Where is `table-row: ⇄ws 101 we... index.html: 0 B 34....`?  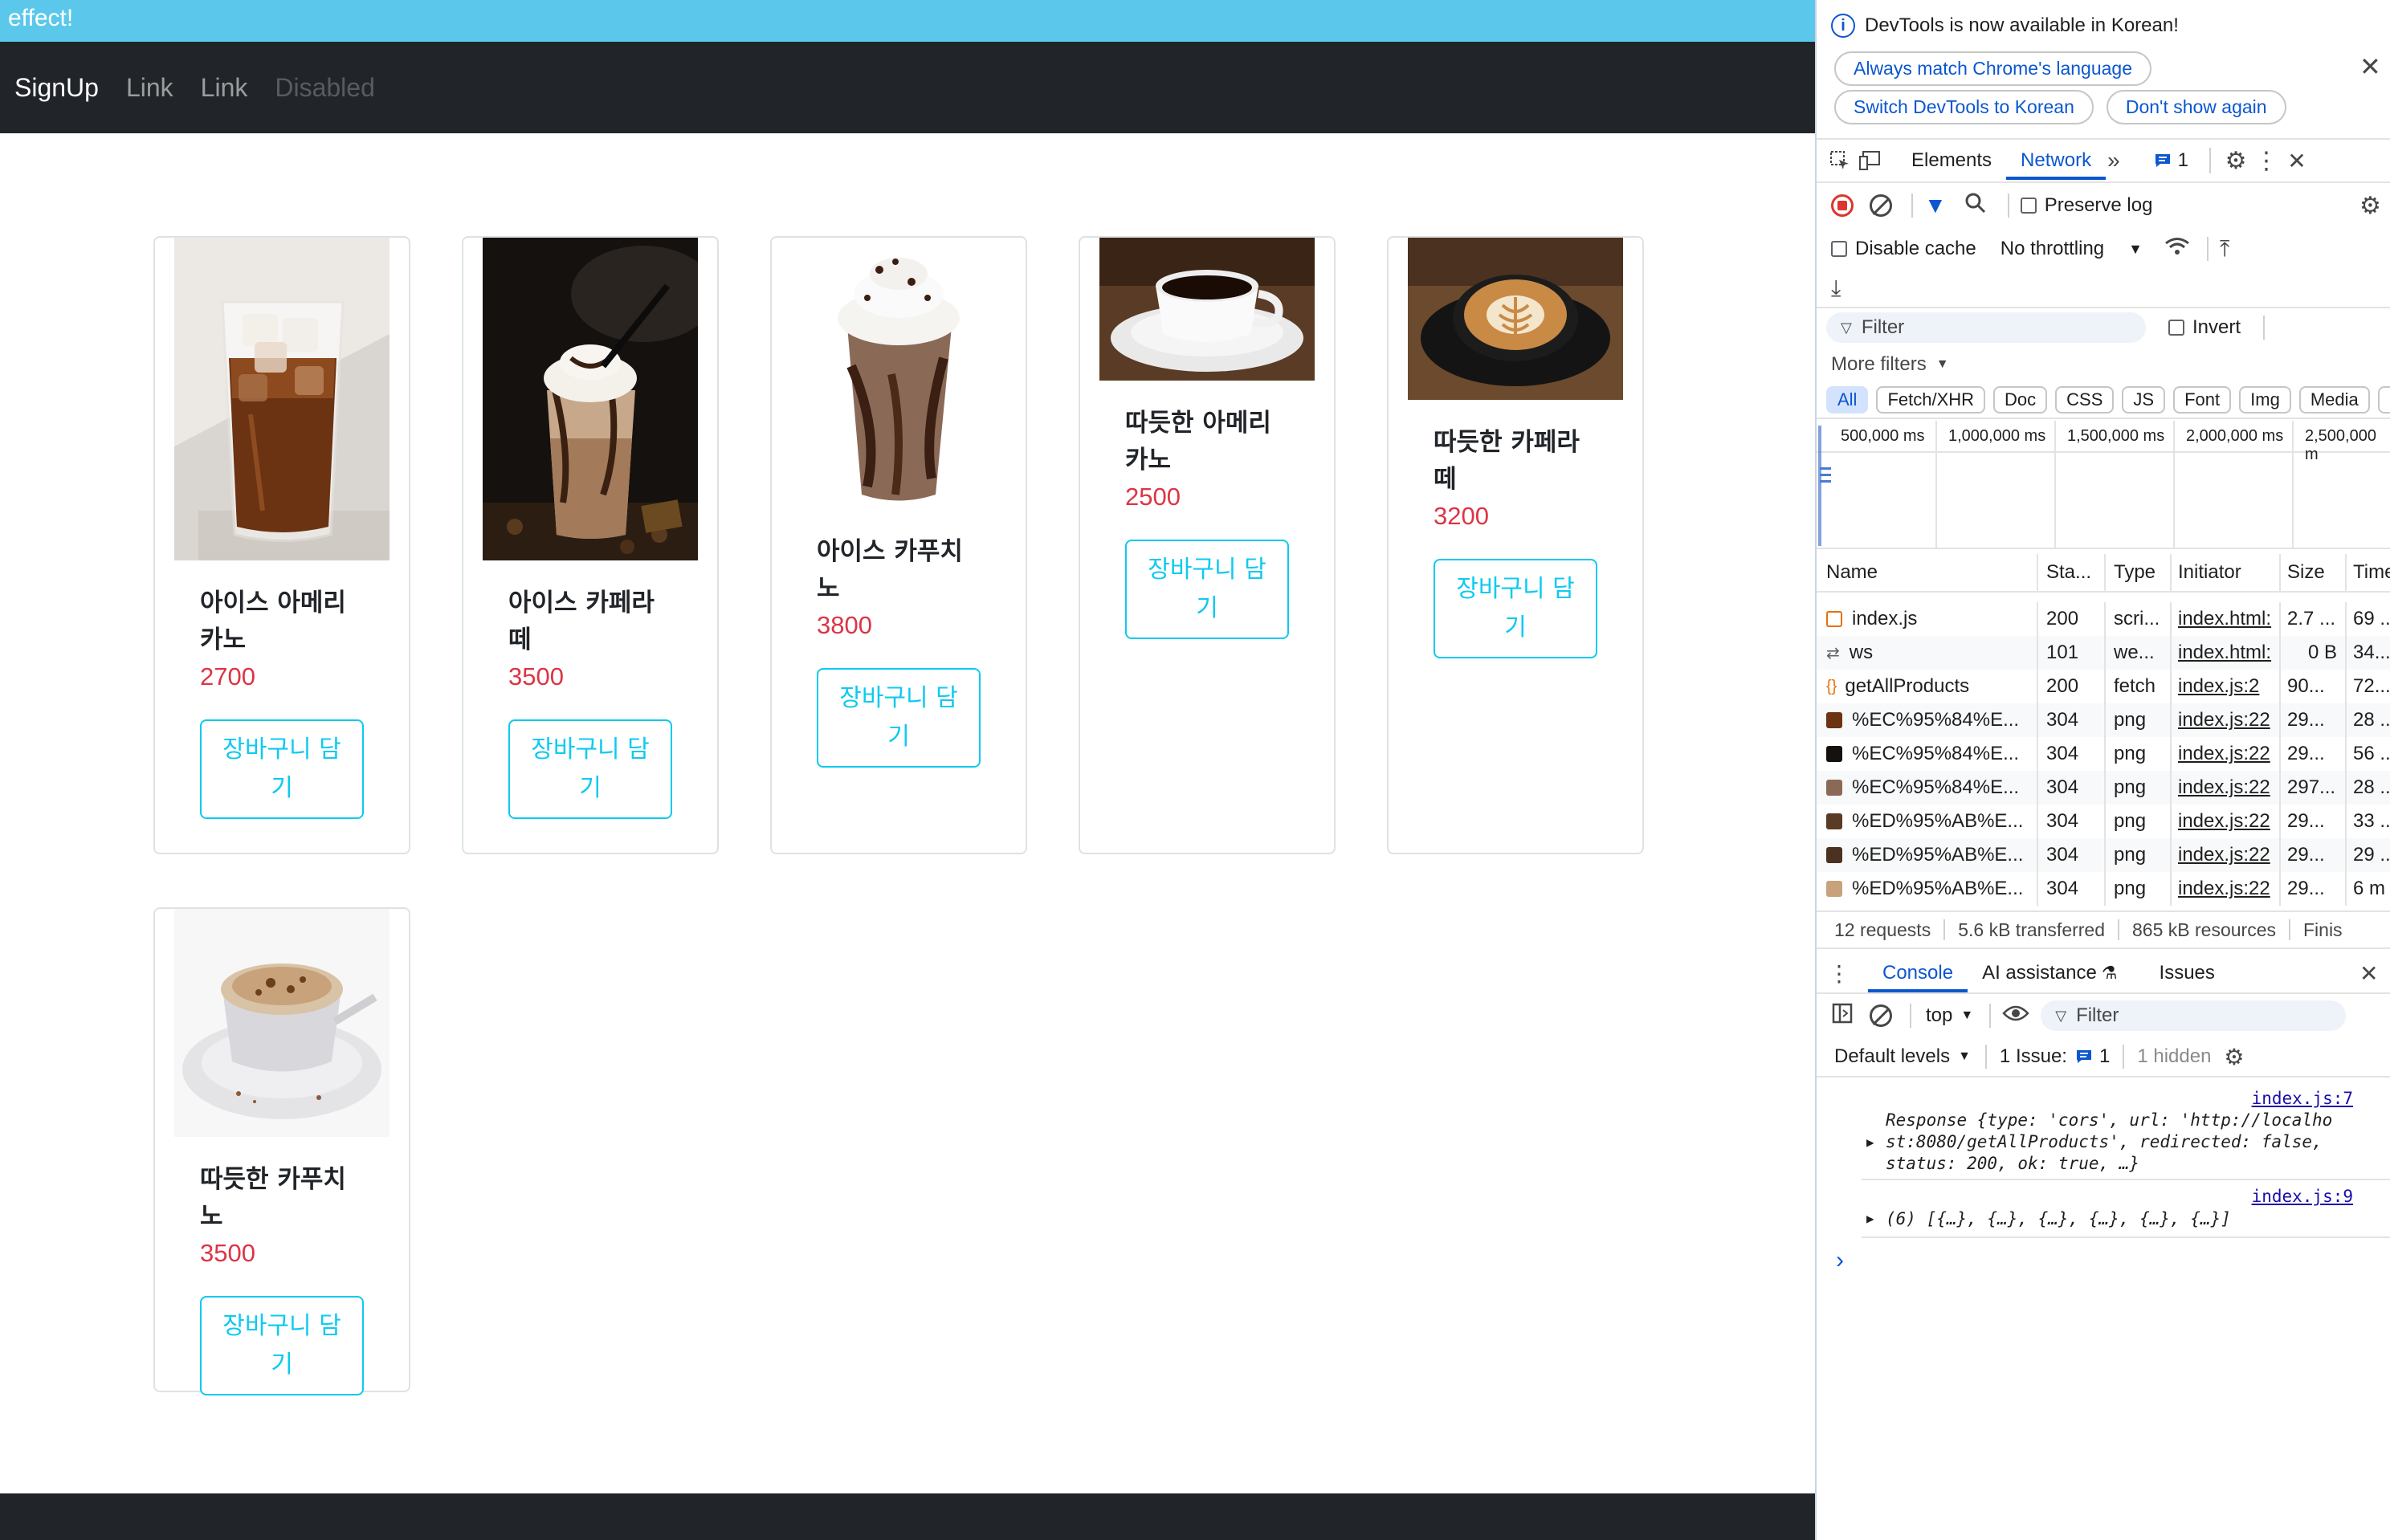 table-row: ⇄ws 101 we... index.html: 0 B 34.... is located at coordinates (2103, 653).